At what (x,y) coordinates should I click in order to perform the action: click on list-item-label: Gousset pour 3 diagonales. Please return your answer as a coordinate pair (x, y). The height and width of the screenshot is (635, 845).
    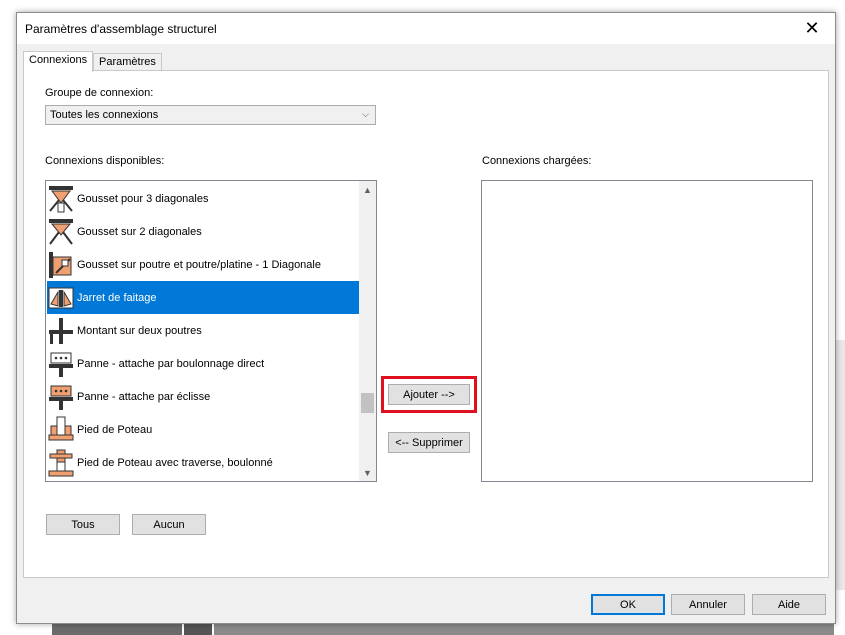
    Looking at the image, I should click on (143, 198).